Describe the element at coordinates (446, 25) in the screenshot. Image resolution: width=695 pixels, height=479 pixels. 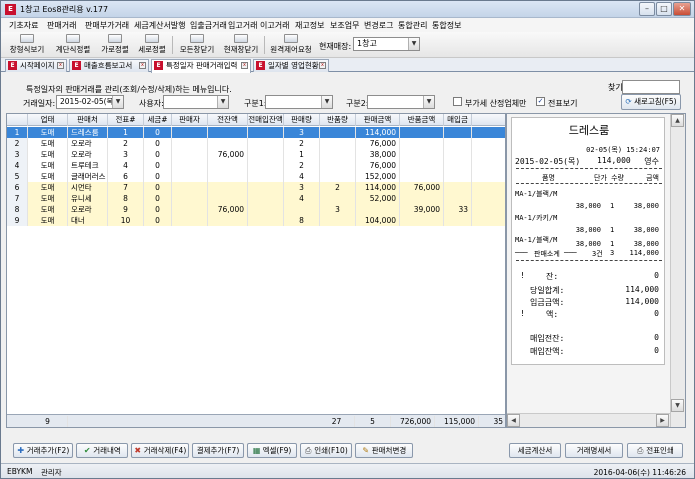
I see `menu-integrated-info: 통합정보` at that location.